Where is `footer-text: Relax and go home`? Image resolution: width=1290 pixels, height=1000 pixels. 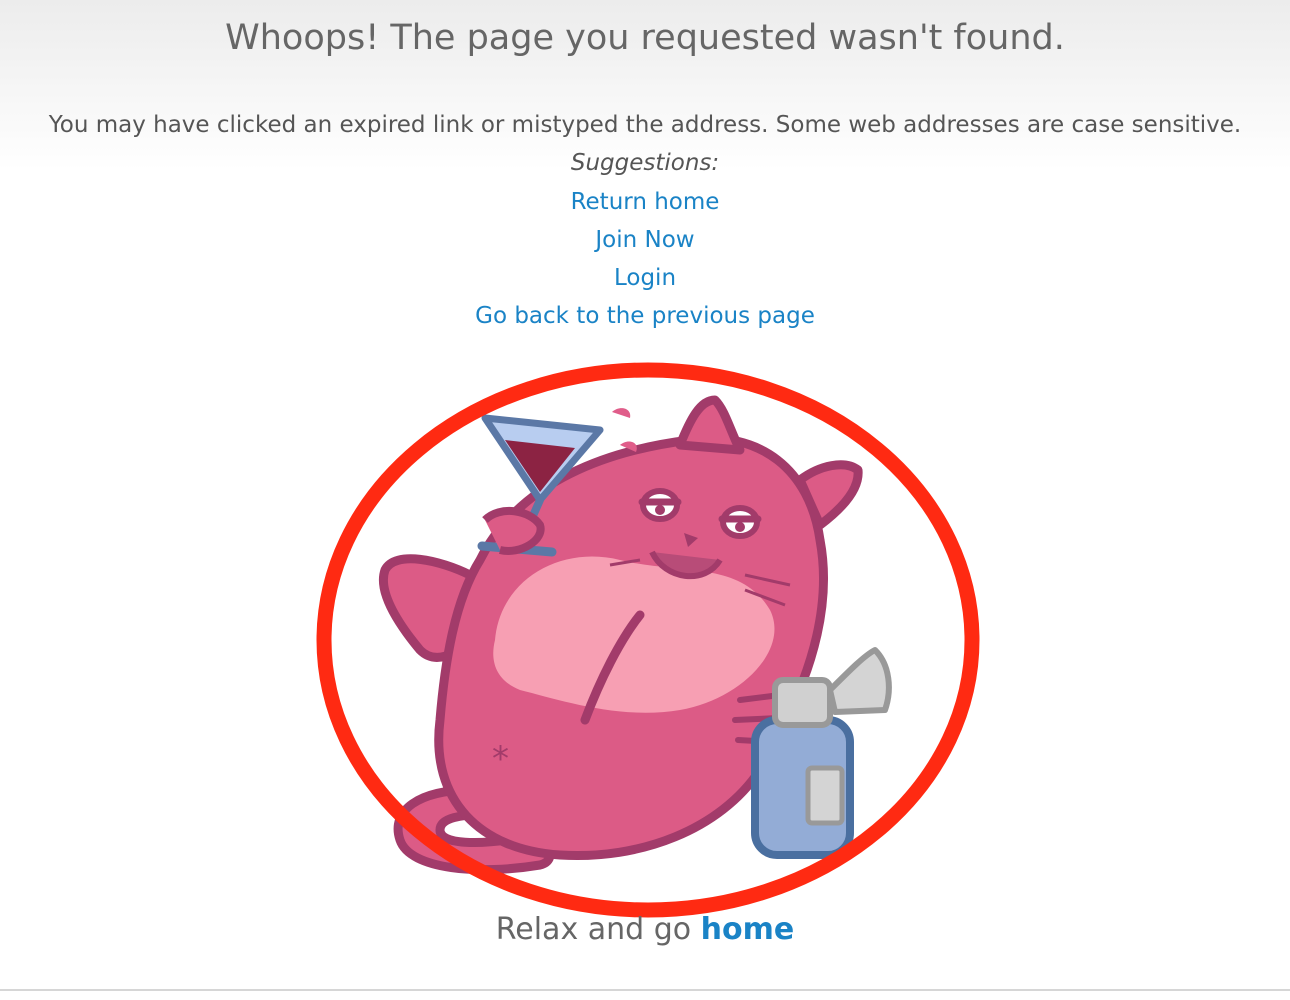
footer-text: Relax and go home is located at coordinates (645, 929).